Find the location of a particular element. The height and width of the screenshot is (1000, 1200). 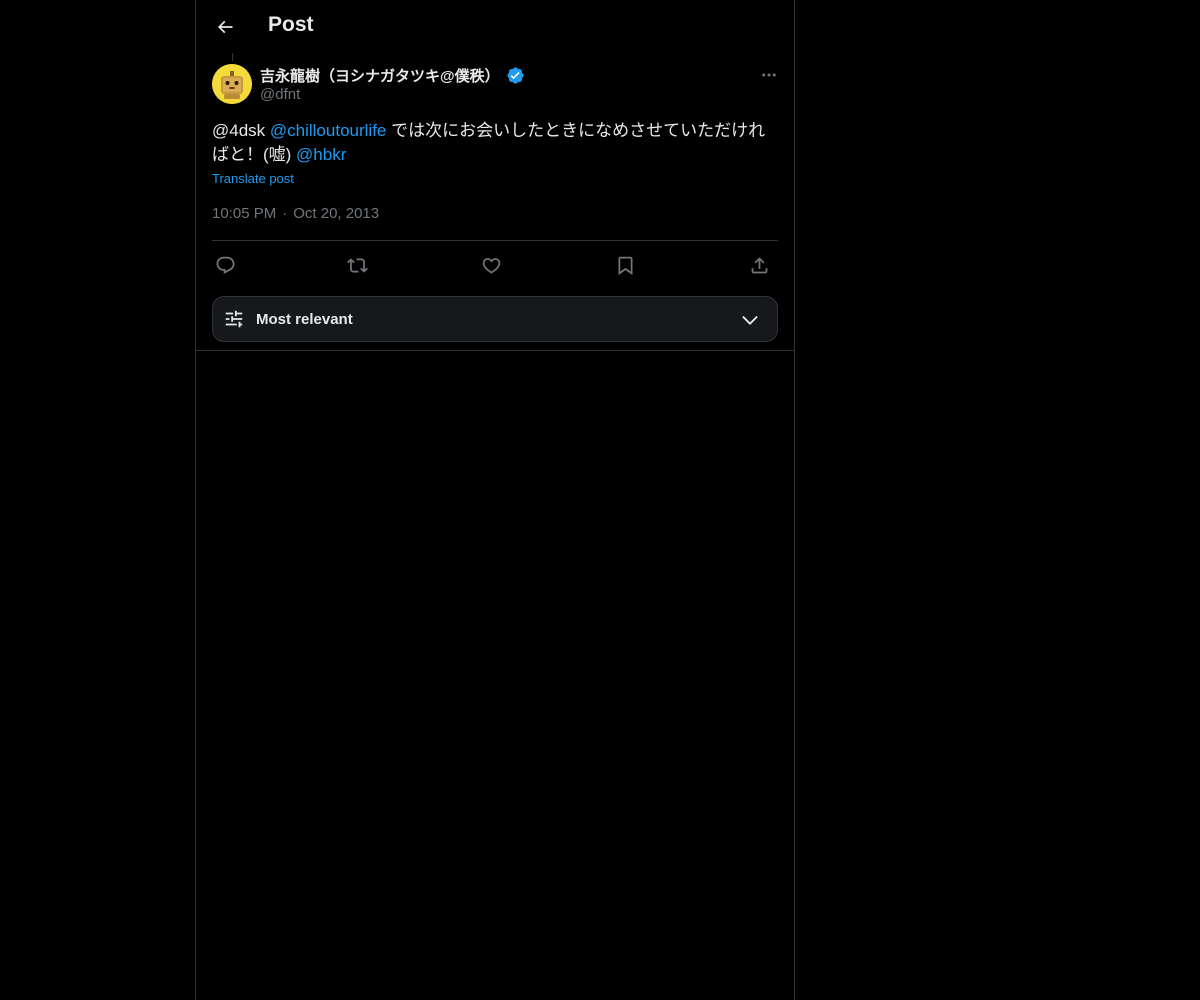

bookmark-icon is located at coordinates (625, 265).